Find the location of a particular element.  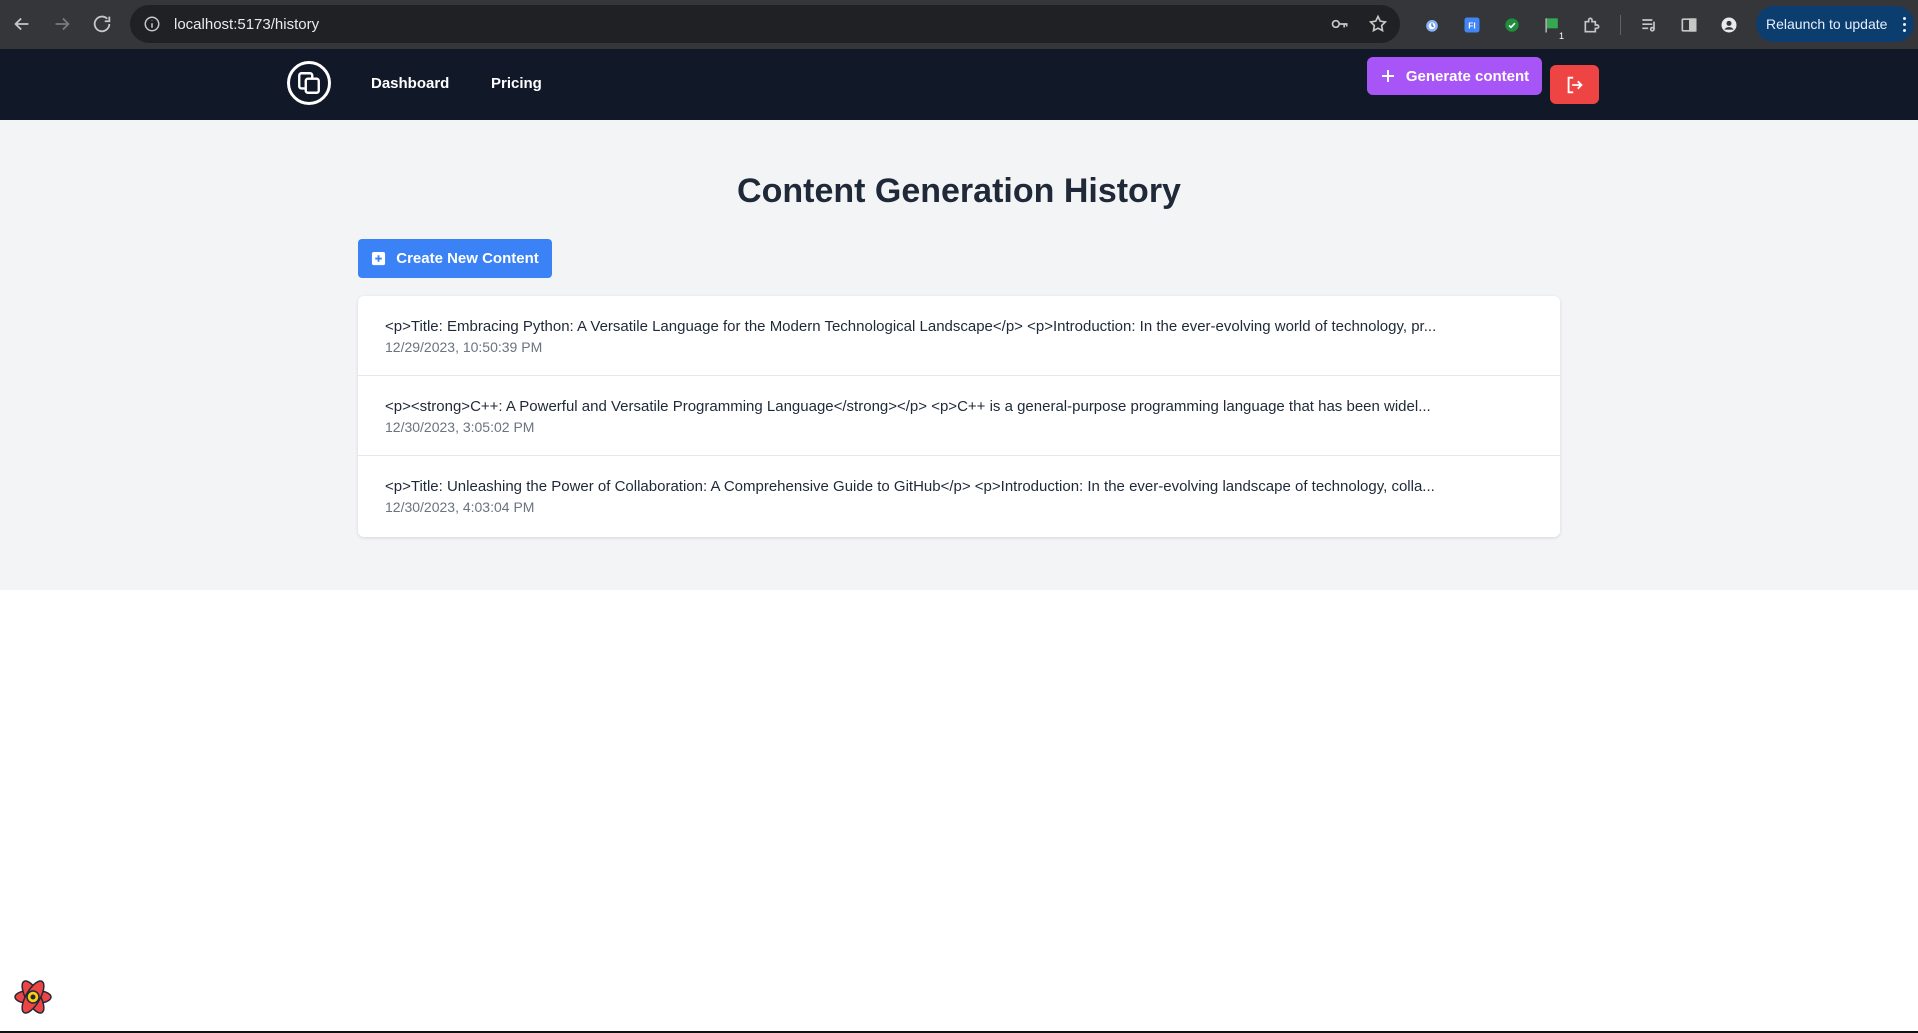

devtools-toggle is located at coordinates (33, 997).